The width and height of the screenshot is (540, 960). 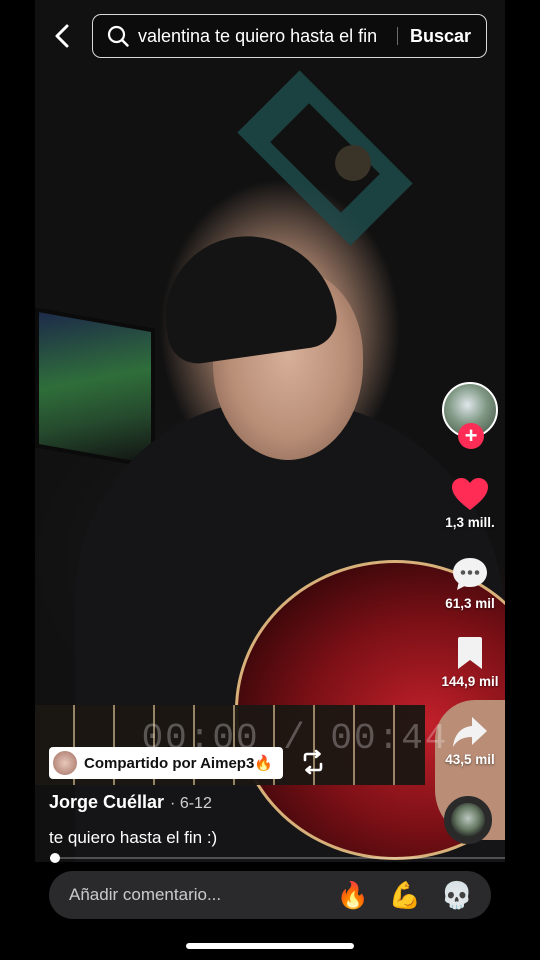 I want to click on share-button: 43,5 mil, so click(x=470, y=741).